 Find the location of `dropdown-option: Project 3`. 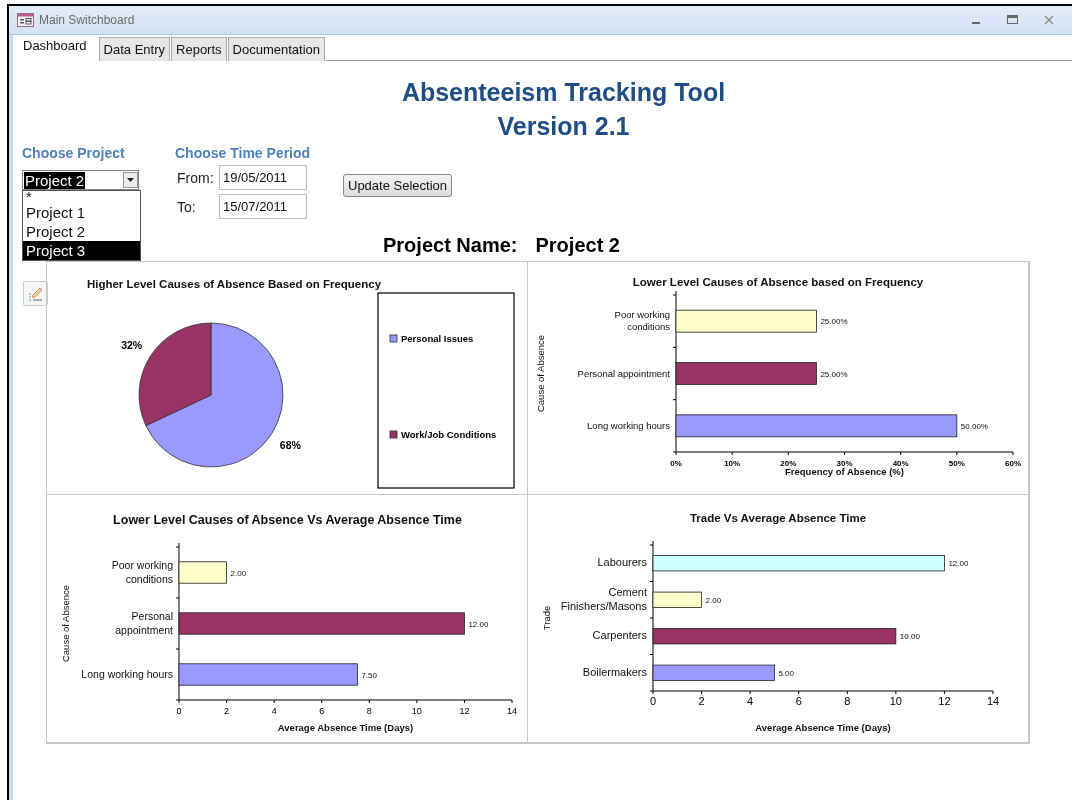

dropdown-option: Project 3 is located at coordinates (81, 250).